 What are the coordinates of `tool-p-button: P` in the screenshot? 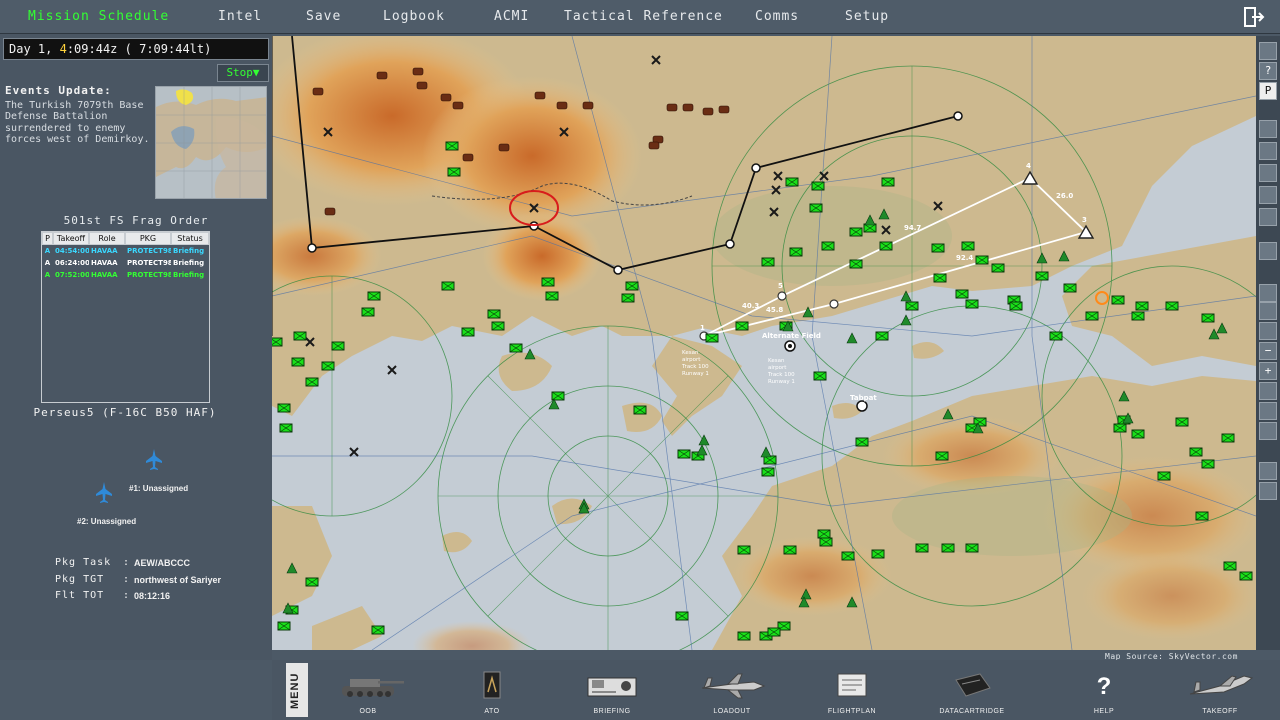 It's located at (1268, 91).